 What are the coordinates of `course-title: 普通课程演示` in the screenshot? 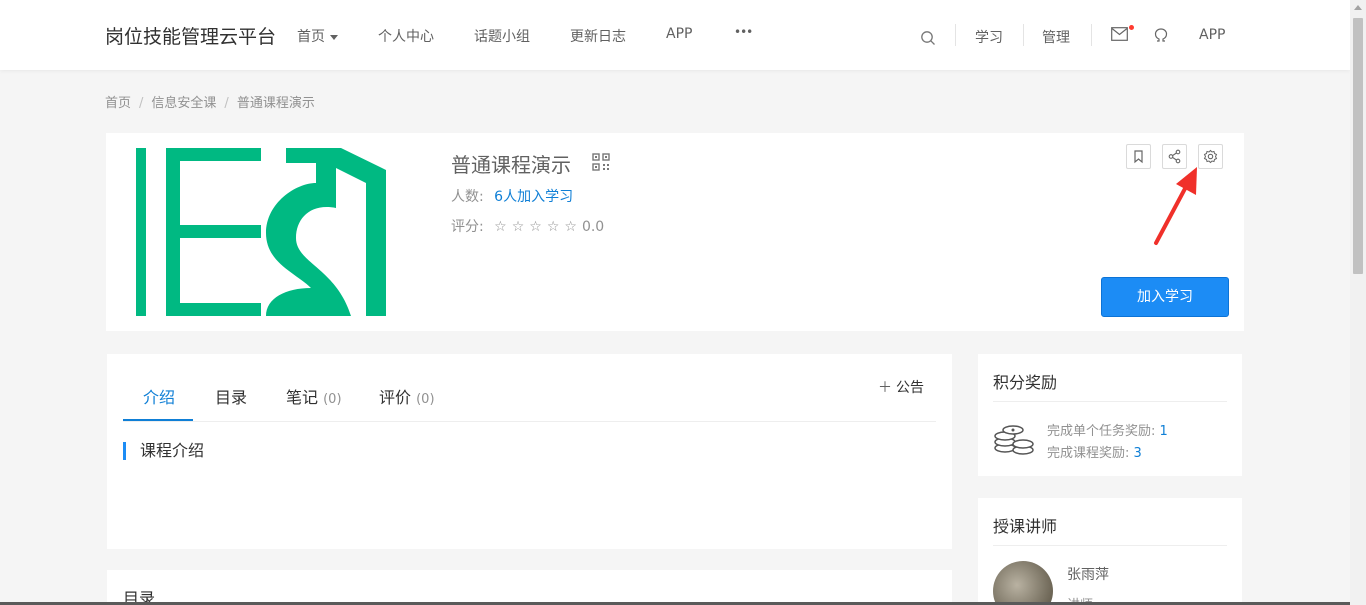 It's located at (511, 165).